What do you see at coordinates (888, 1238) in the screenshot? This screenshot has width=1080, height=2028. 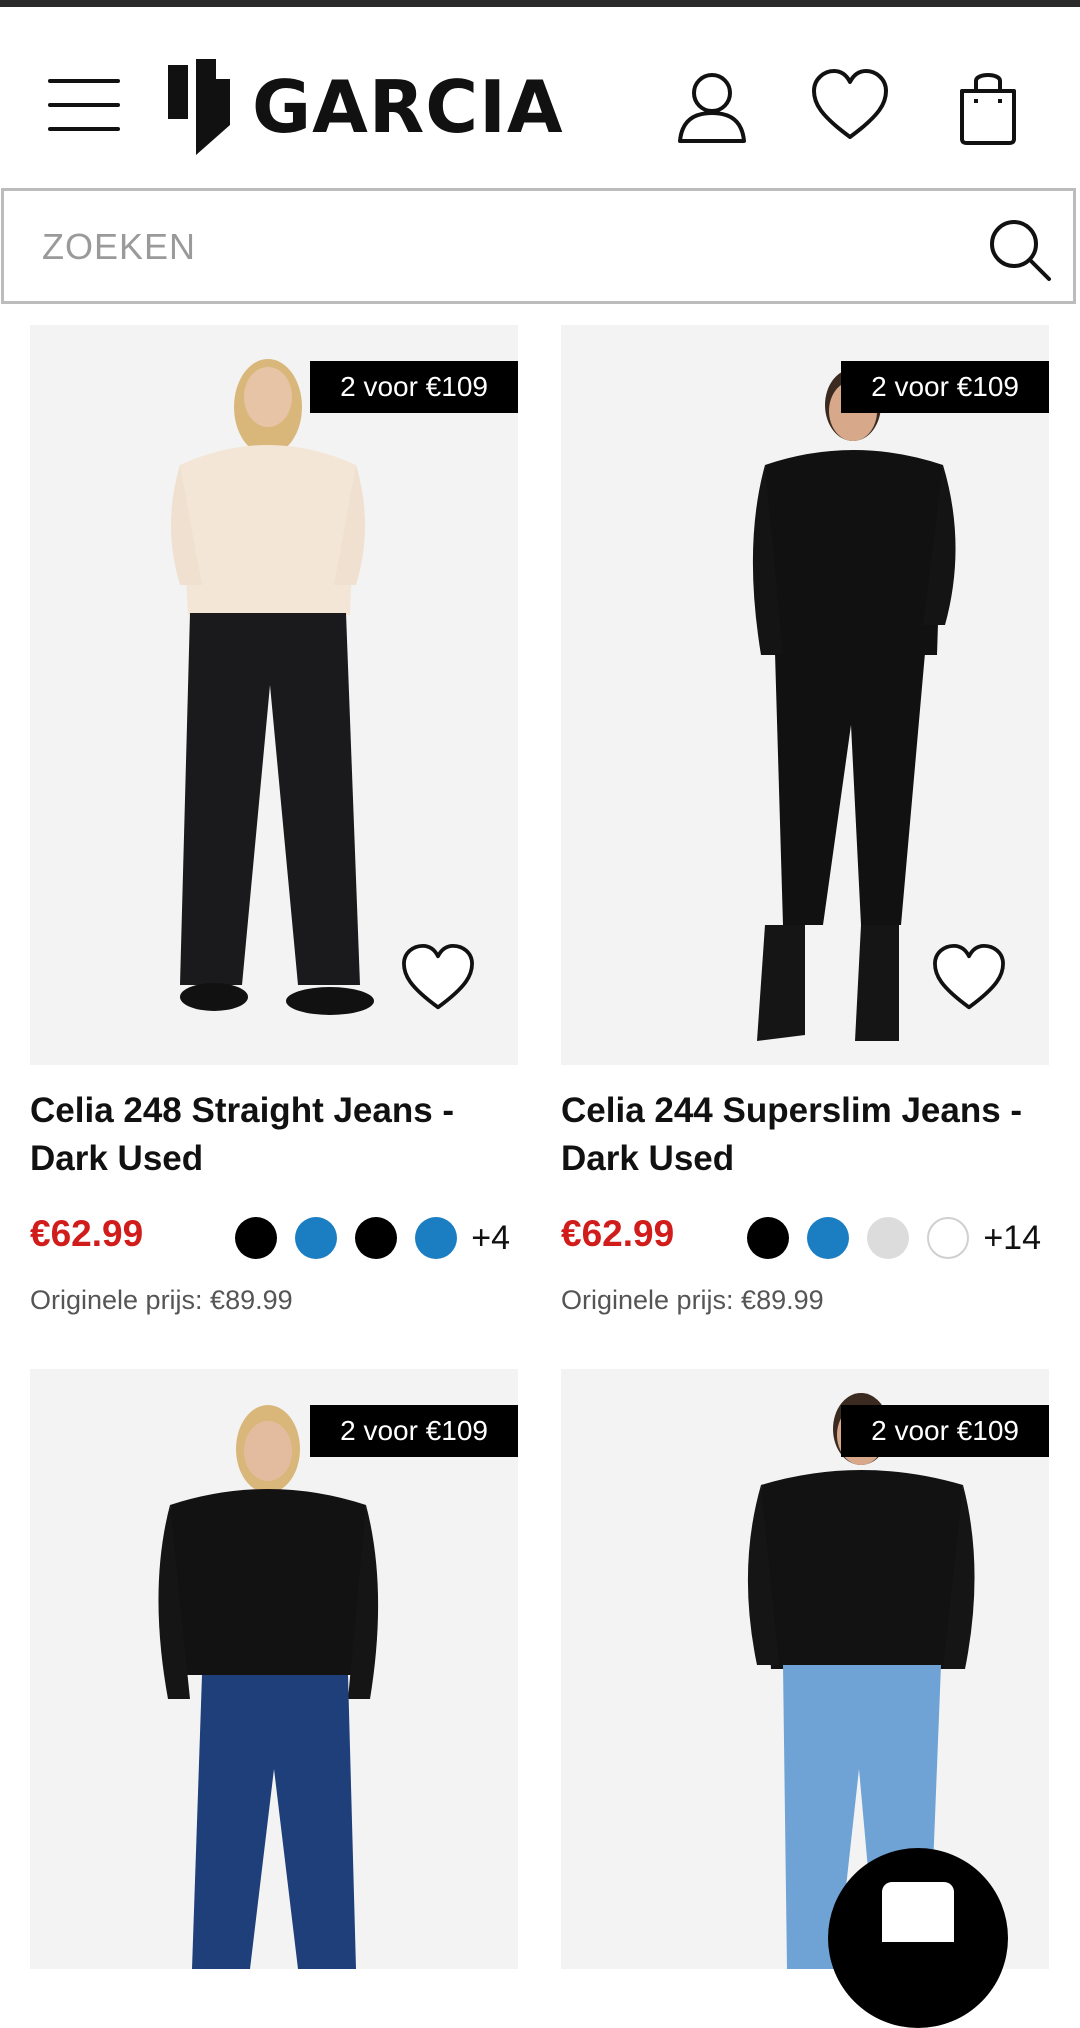 I see `color-swatch-grey` at bounding box center [888, 1238].